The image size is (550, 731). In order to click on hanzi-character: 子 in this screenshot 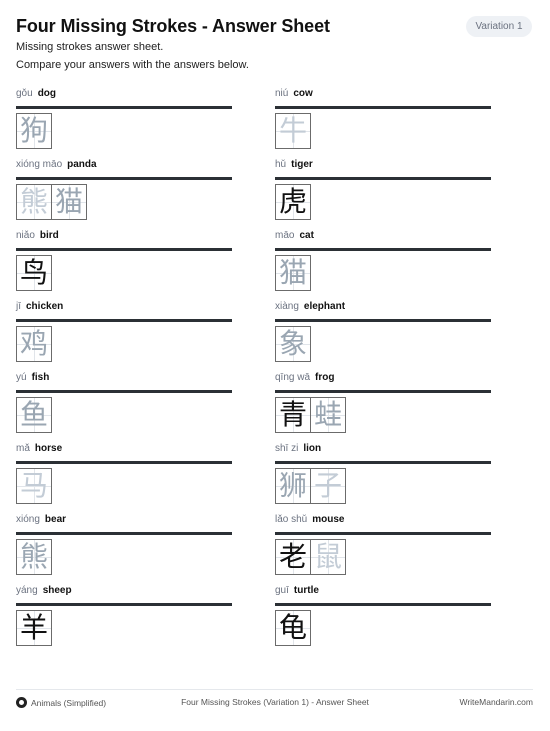, I will do `click(327, 485)`.